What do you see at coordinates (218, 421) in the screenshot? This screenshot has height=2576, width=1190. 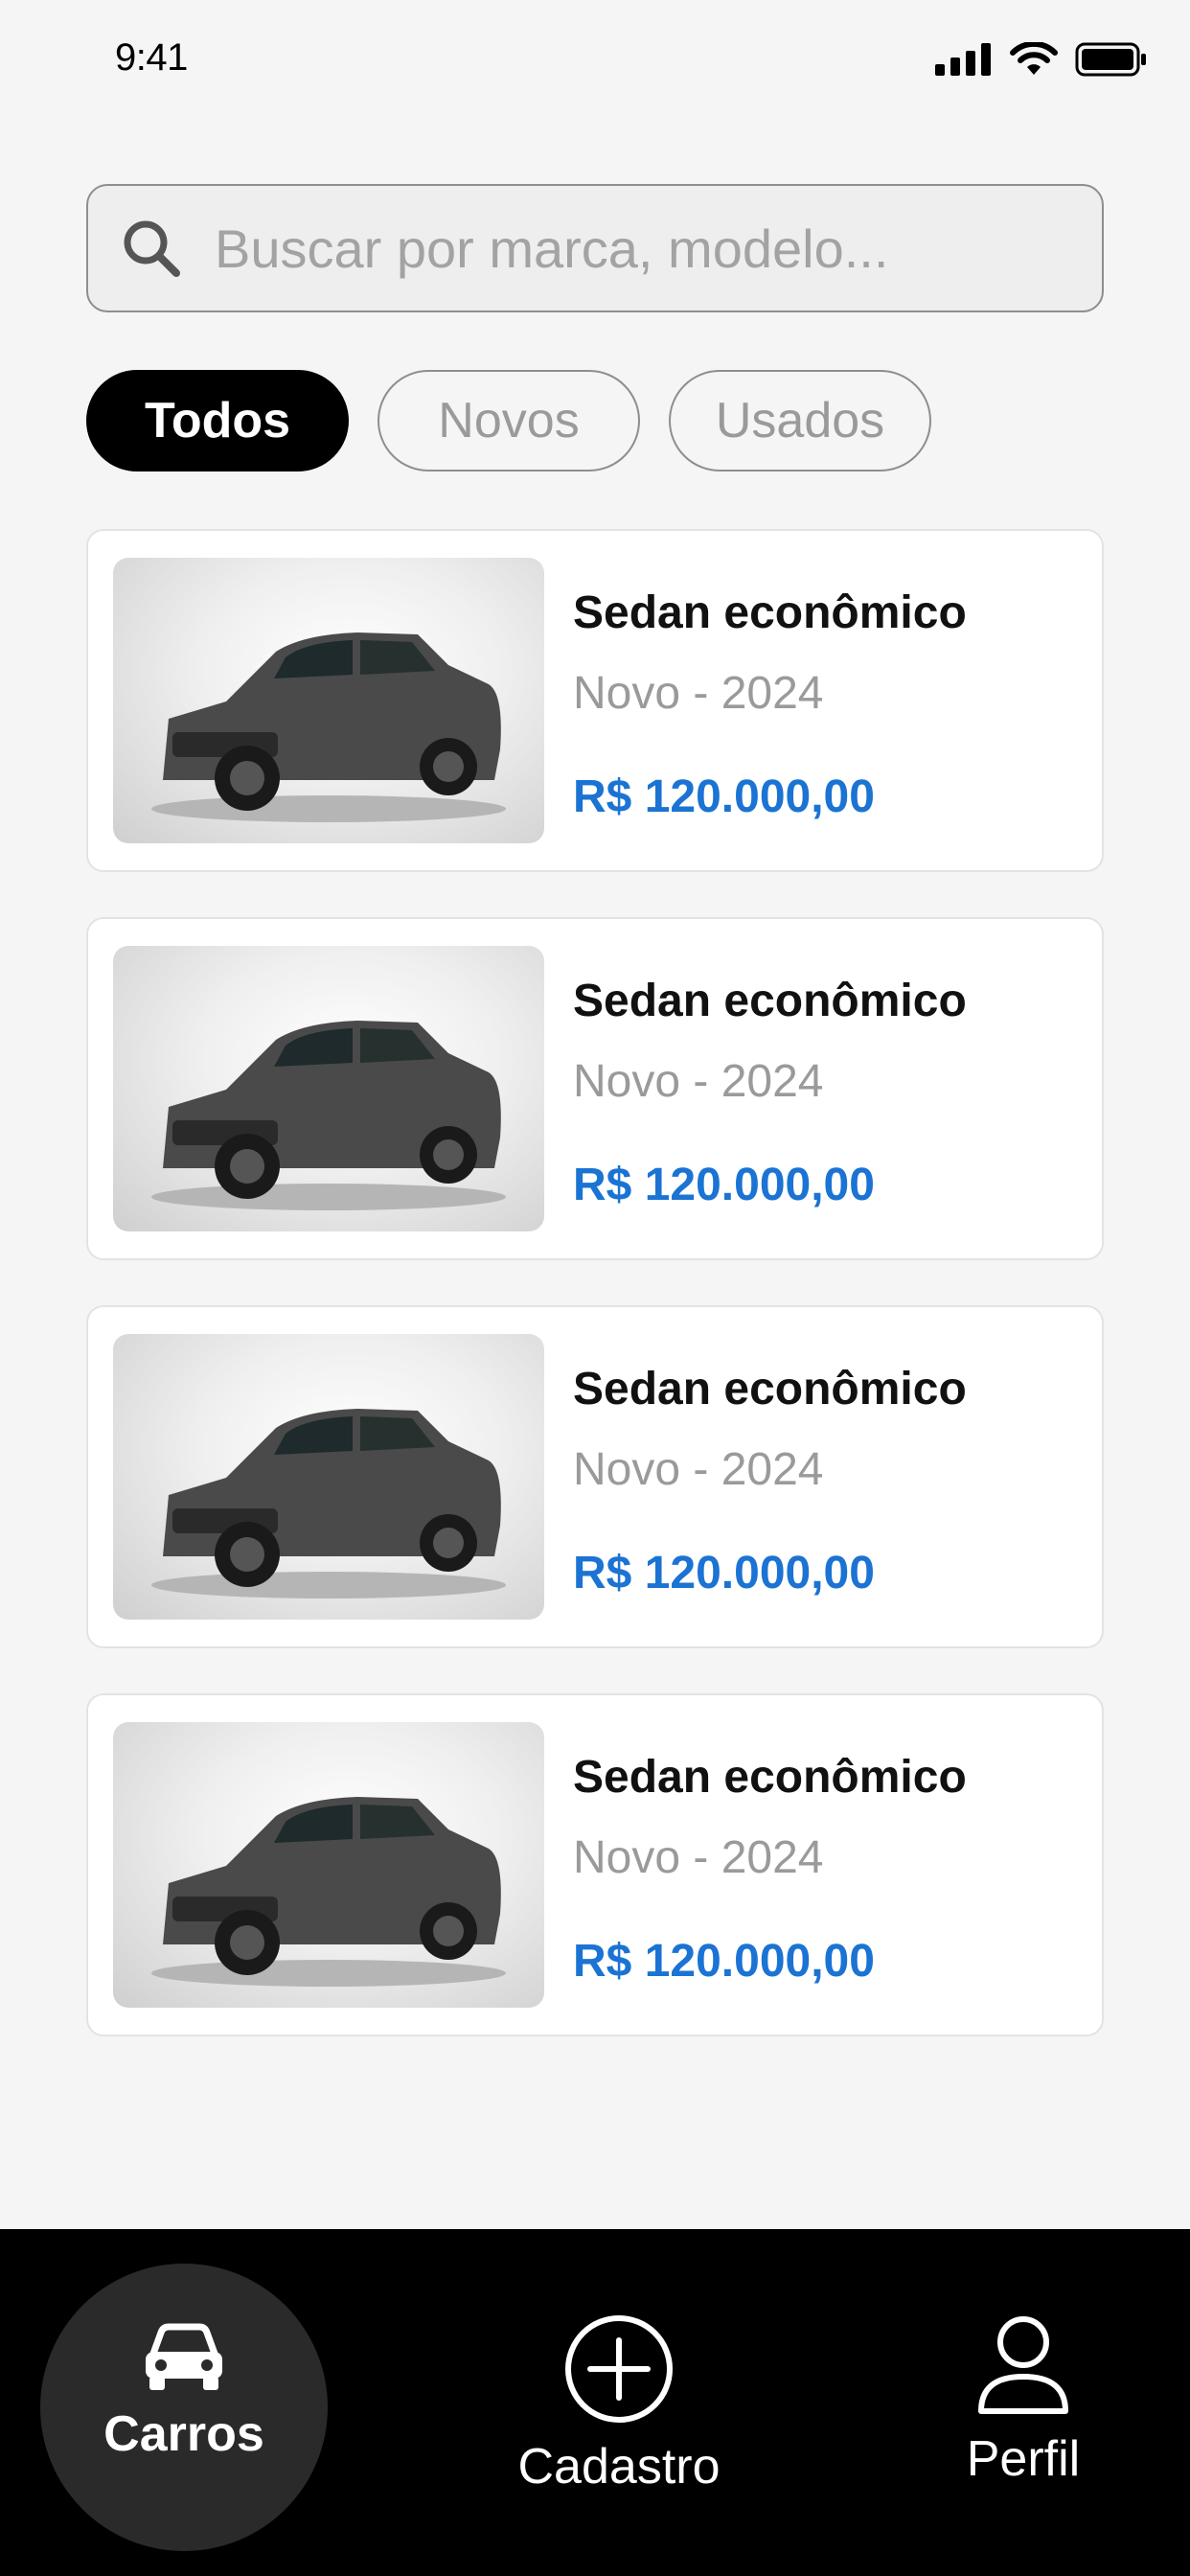 I see `filter-chip-todos: Todos` at bounding box center [218, 421].